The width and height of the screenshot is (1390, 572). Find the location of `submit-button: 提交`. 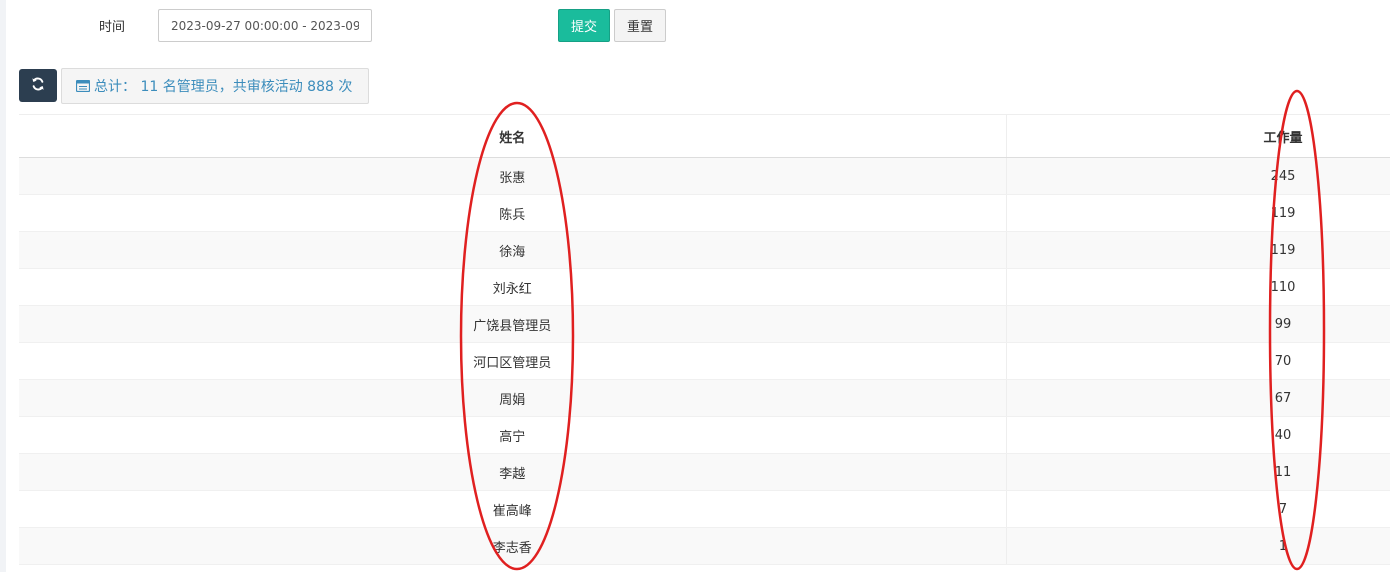

submit-button: 提交 is located at coordinates (584, 25).